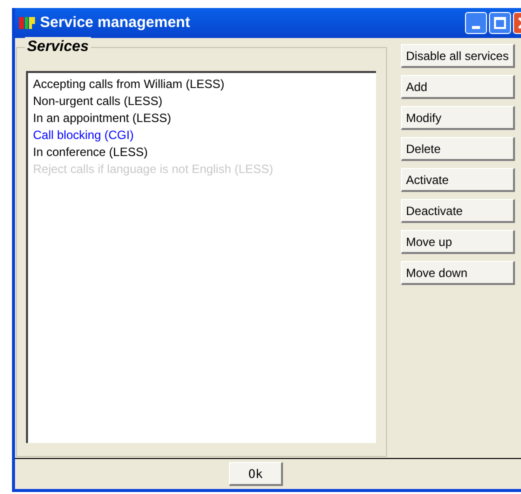  What do you see at coordinates (204, 101) in the screenshot?
I see `service-item: Non-urgent calls (LESS)` at bounding box center [204, 101].